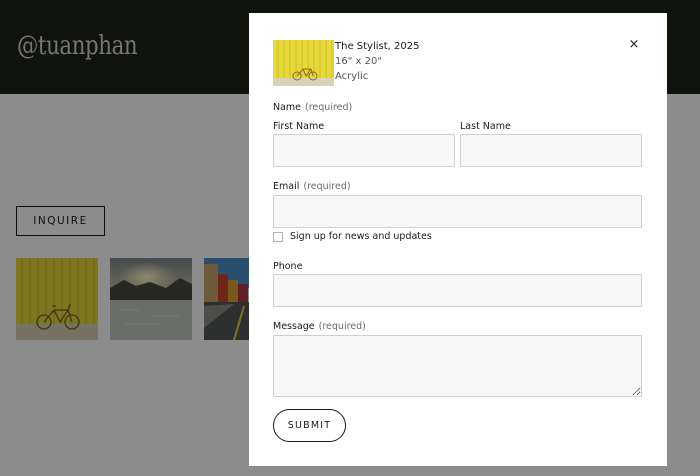  I want to click on message-field, so click(457, 366).